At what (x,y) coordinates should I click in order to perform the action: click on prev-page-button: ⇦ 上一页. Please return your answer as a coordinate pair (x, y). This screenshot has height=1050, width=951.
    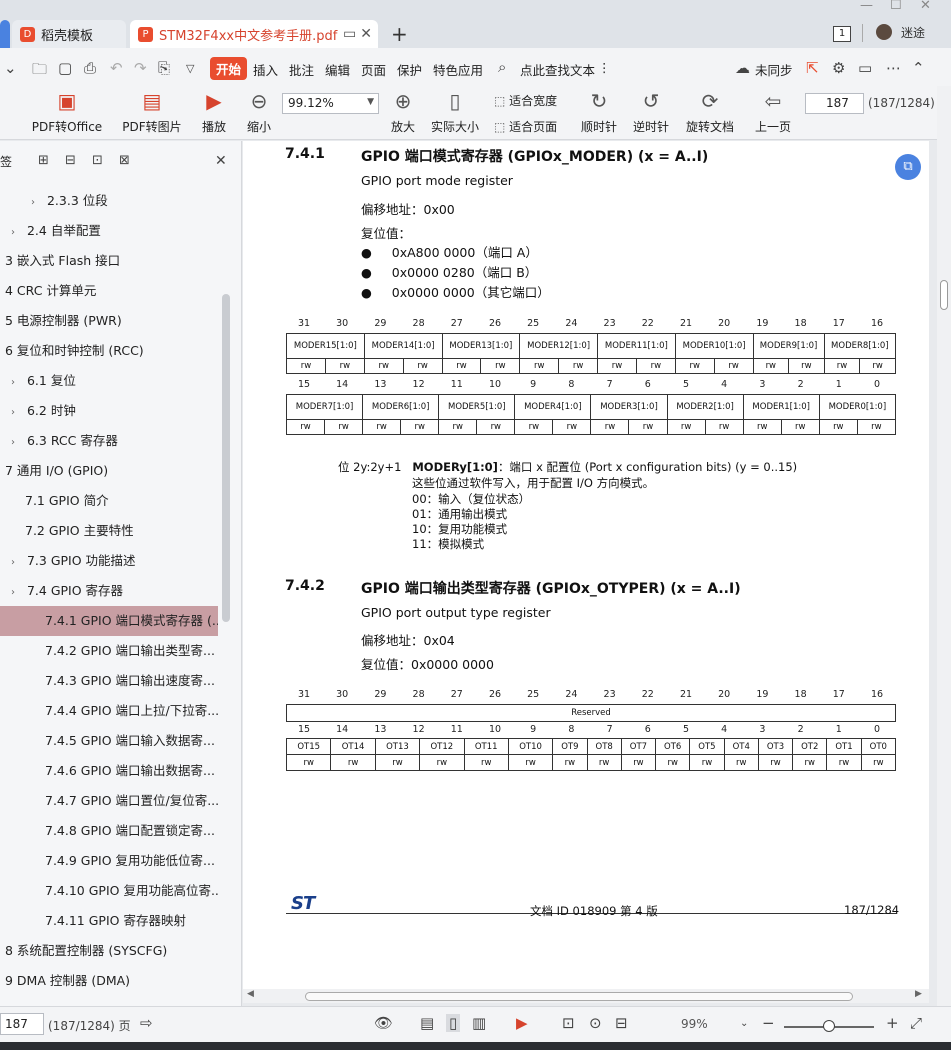
    Looking at the image, I should click on (773, 112).